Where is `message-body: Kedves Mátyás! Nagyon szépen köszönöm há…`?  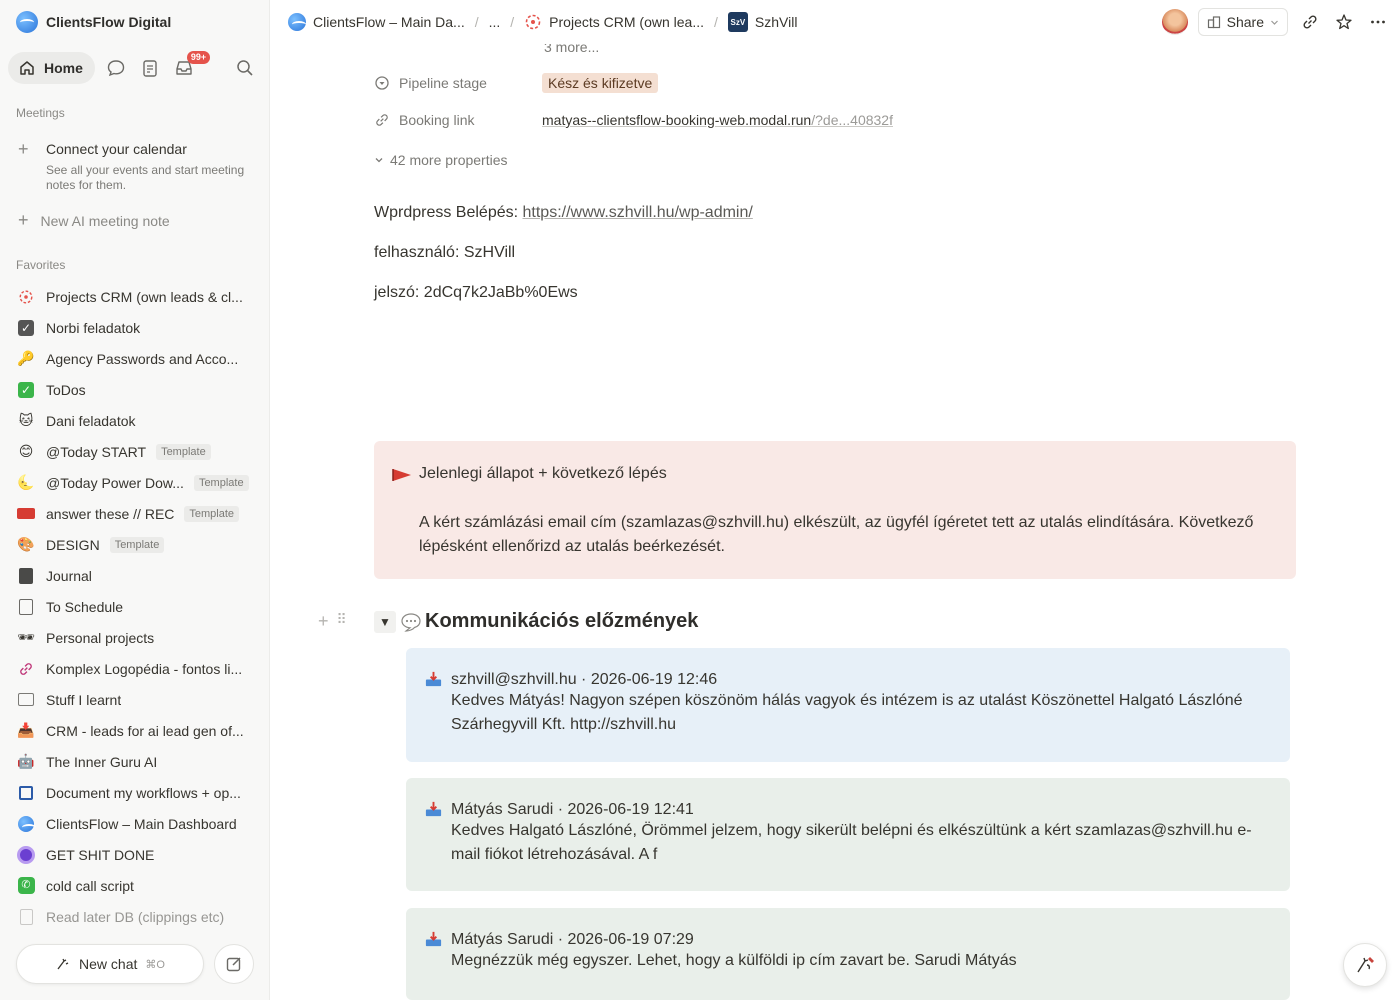 message-body: Kedves Mátyás! Nagyon szépen köszönöm há… is located at coordinates (847, 712).